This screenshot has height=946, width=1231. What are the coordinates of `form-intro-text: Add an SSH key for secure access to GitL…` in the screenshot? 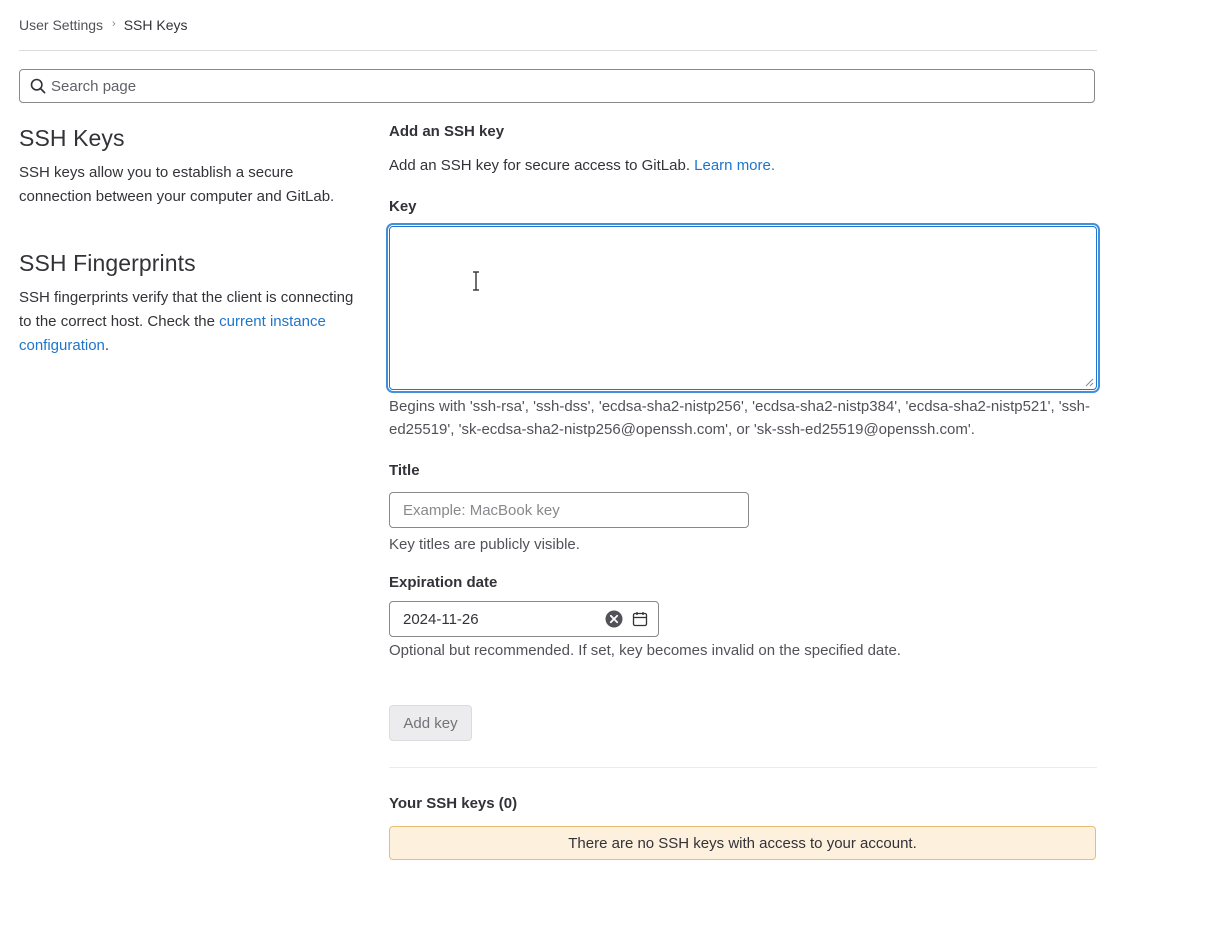 It's located at (542, 165).